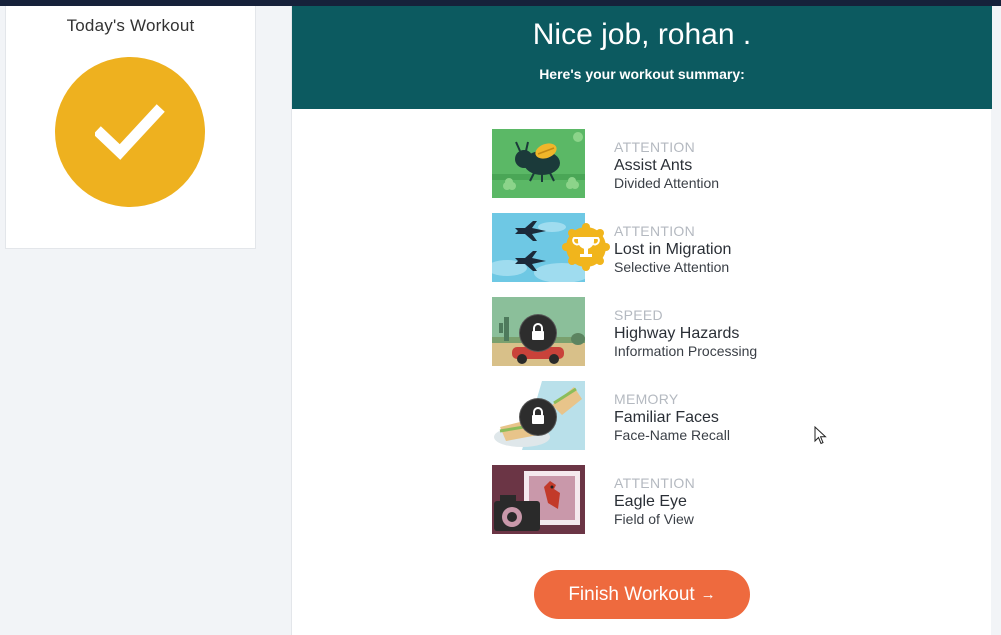  I want to click on game-text: ATTENTION Assist Ants Divided Attention, so click(666, 165).